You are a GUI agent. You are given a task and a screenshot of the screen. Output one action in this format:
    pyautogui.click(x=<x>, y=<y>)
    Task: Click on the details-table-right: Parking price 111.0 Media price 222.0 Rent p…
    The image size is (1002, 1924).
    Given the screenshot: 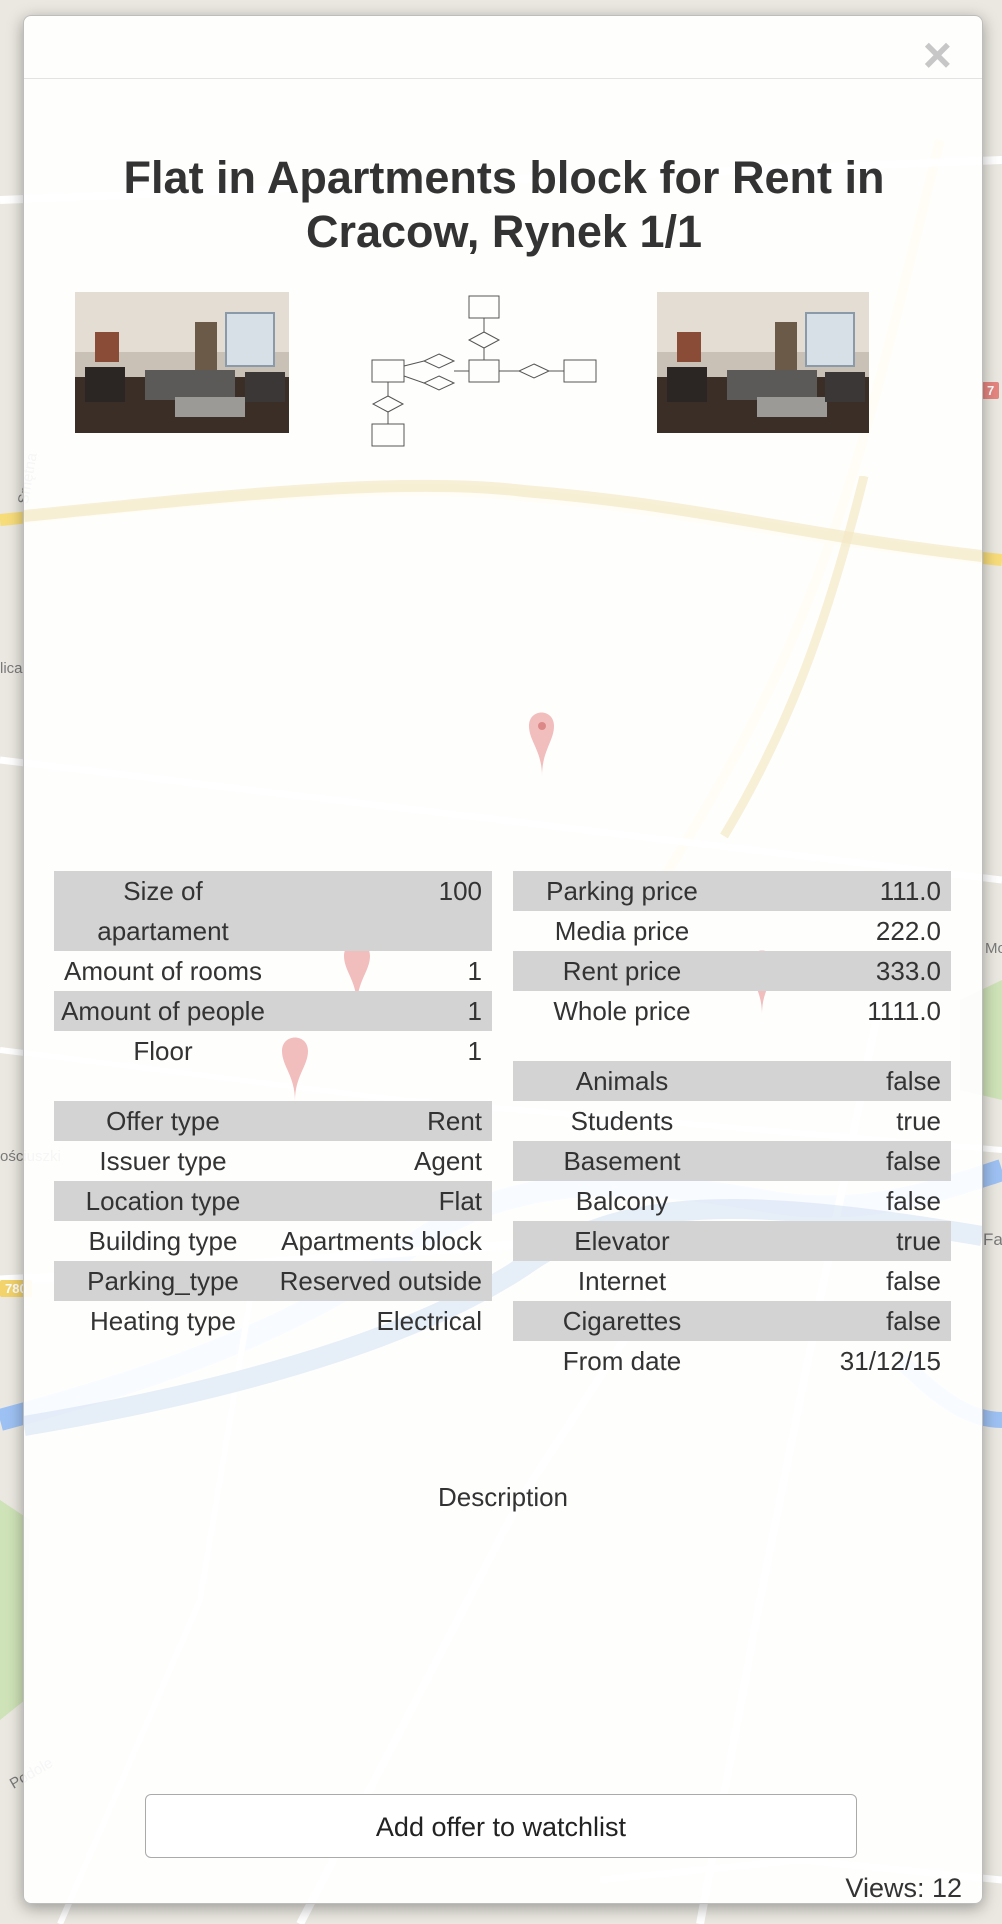 What is the action you would take?
    pyautogui.click(x=732, y=1126)
    